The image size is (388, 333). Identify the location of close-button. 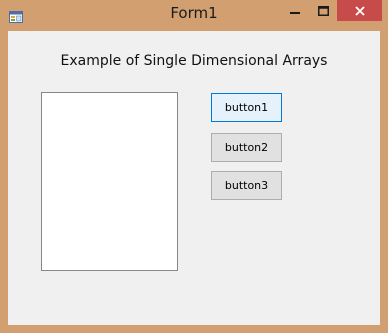
(359, 10).